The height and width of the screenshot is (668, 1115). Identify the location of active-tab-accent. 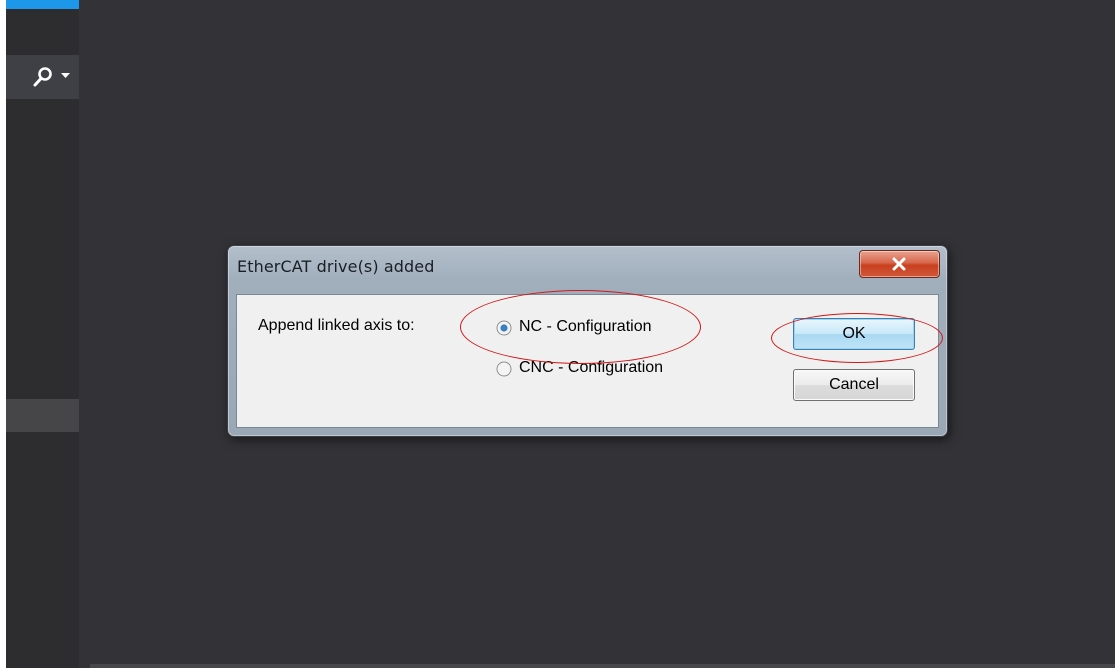
(42, 4).